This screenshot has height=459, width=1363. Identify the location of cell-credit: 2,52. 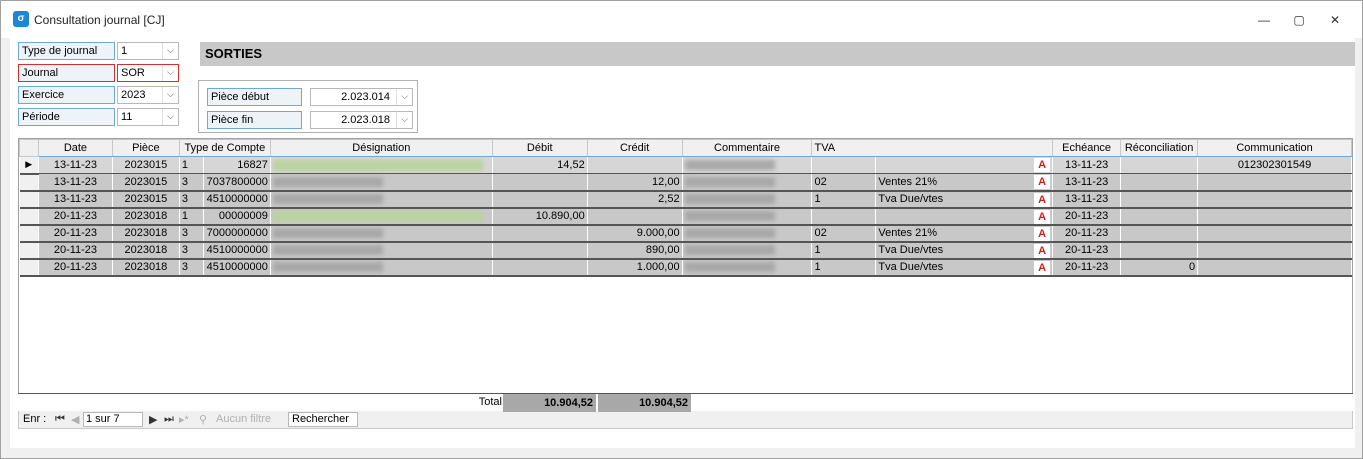
(635, 199).